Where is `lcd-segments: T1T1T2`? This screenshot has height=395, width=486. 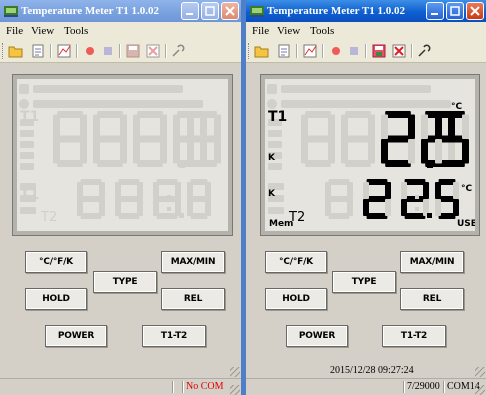
lcd-segments: T1T1T2 is located at coordinates (120, 154).